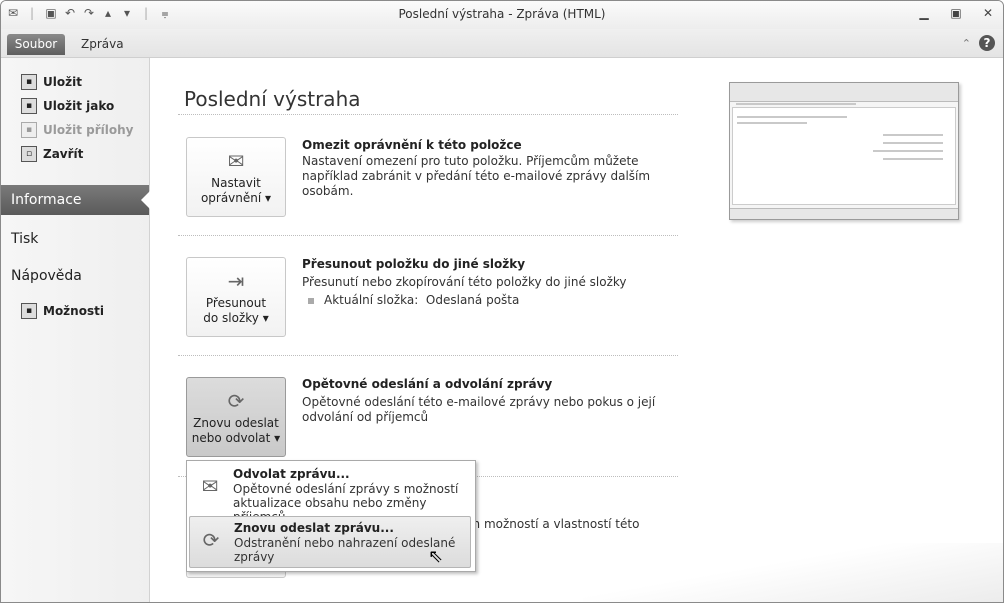 Image resolution: width=1004 pixels, height=603 pixels. Describe the element at coordinates (46, 276) in the screenshot. I see `nav-help-label: Nápověda` at that location.